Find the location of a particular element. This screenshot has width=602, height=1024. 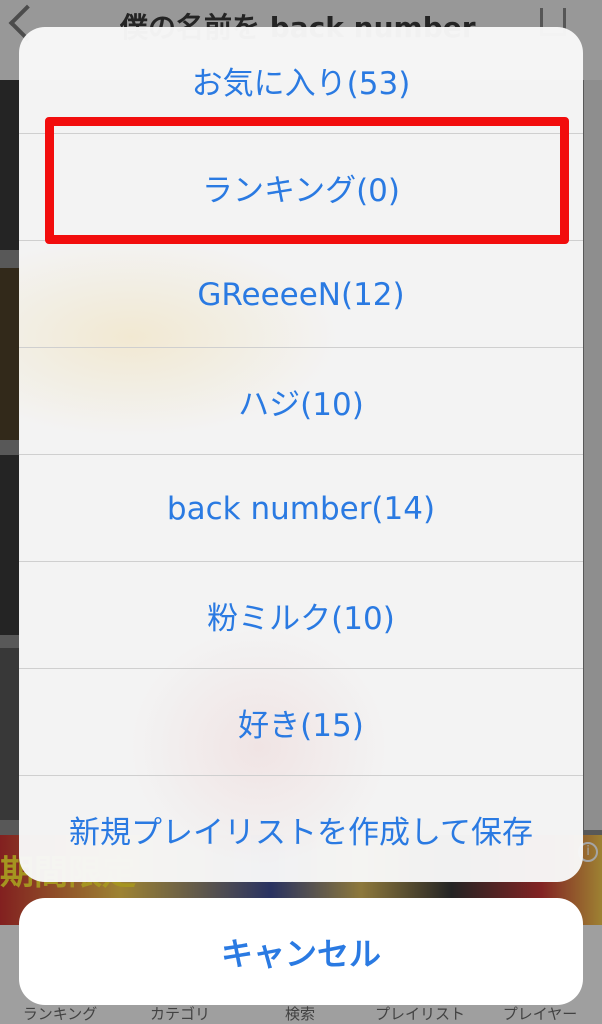

action-new-playlist: 新規プレイリストを作成して保存 is located at coordinates (301, 829).